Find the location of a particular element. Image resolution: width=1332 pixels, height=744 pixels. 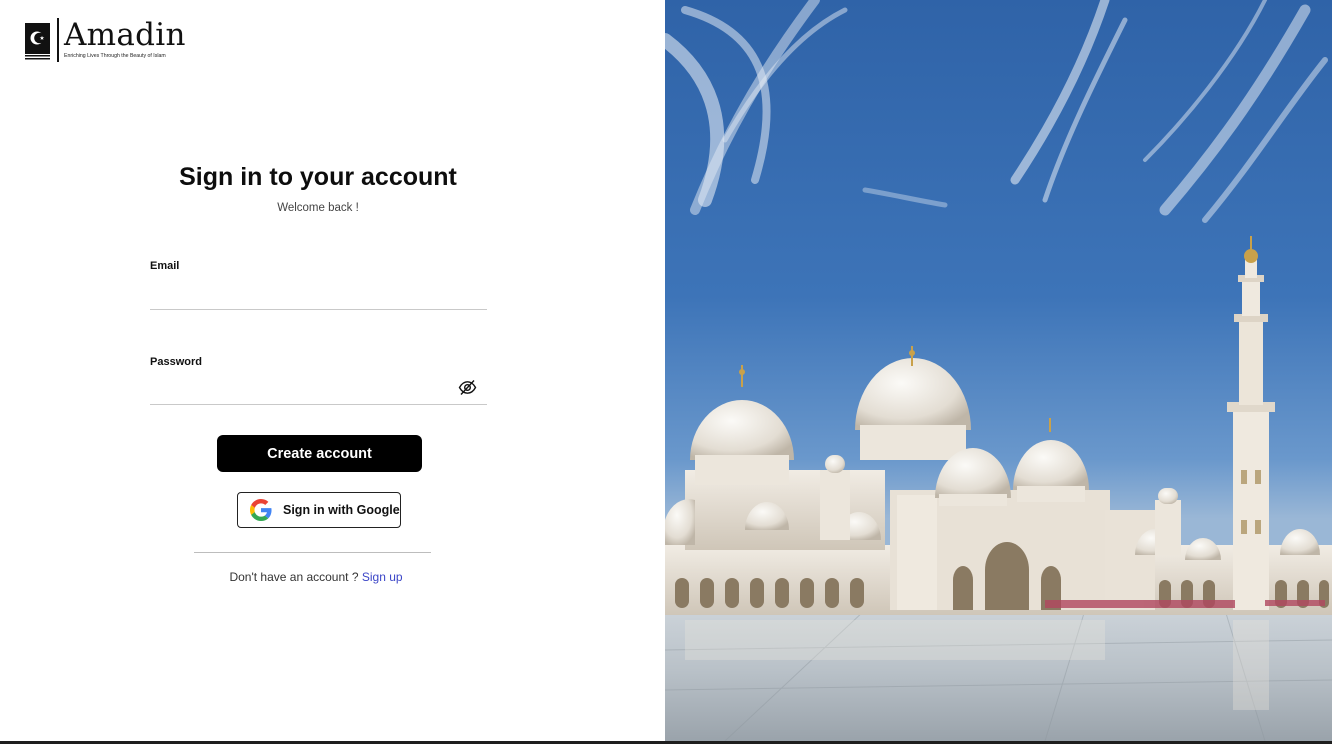

signup-prompt-text: Don't have an account ? is located at coordinates (294, 577).